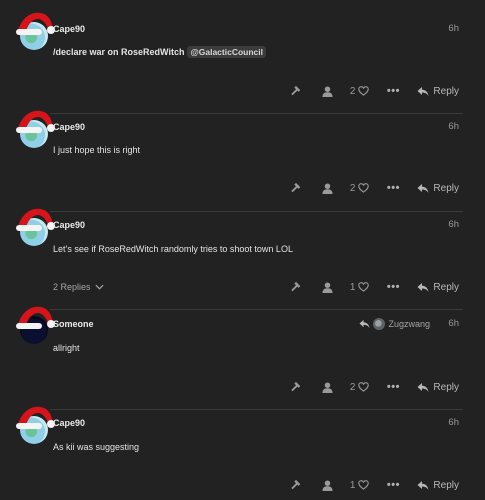 The image size is (485, 500). What do you see at coordinates (379, 324) in the screenshot?
I see `reply-to-avatar` at bounding box center [379, 324].